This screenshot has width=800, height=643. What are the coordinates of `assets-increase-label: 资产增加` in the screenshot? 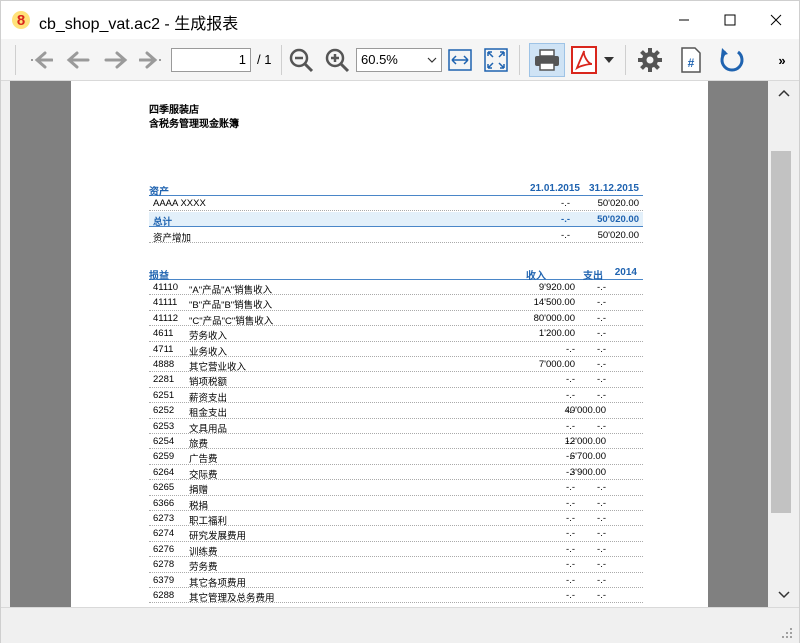 It's located at (172, 238).